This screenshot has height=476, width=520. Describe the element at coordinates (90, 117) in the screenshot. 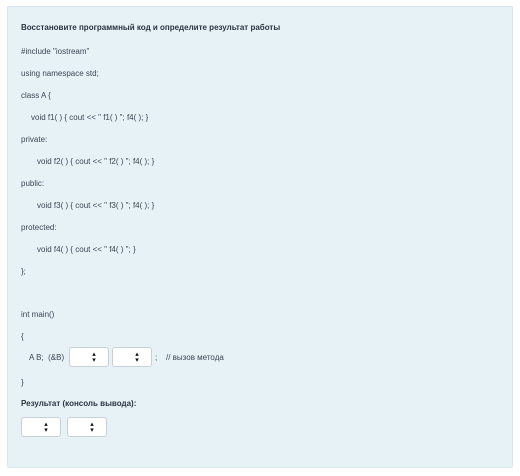

I see `code-line-f1: void f1( ) { cout << " f1( ) "; f4( ); }` at that location.